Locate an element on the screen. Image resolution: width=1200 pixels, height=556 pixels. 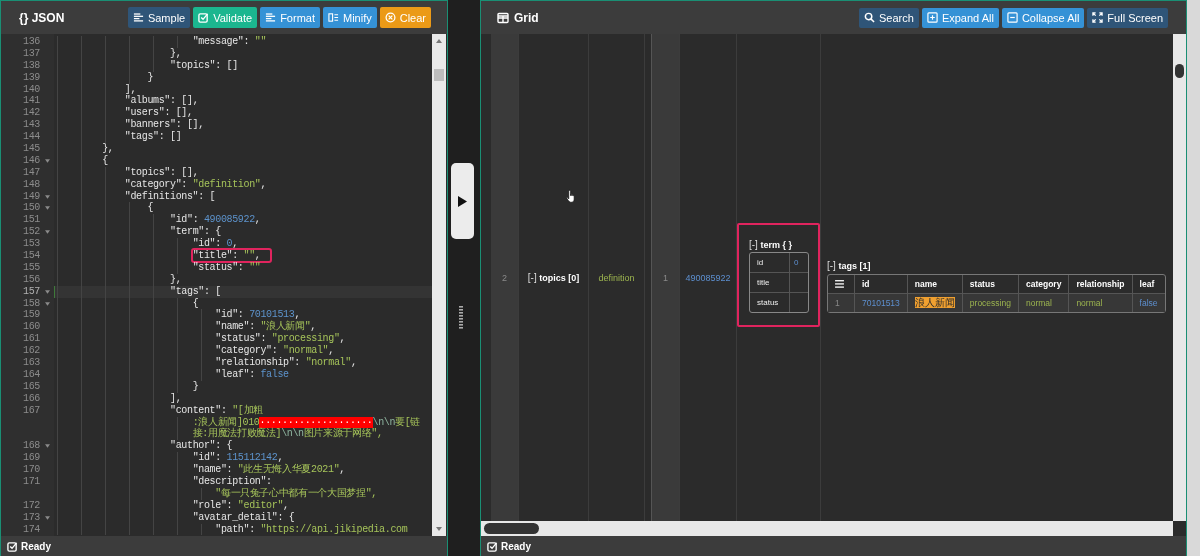
minus-square-icon is located at coordinates (1012, 17).